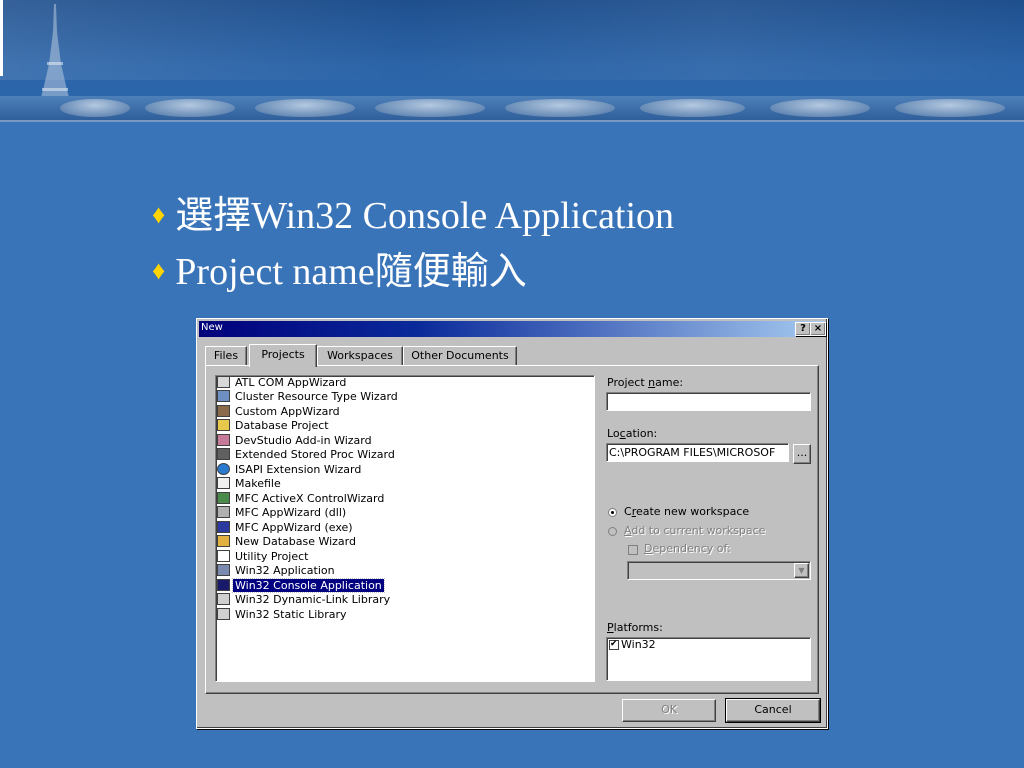  Describe the element at coordinates (250, 484) in the screenshot. I see `list-item: Makefile` at that location.